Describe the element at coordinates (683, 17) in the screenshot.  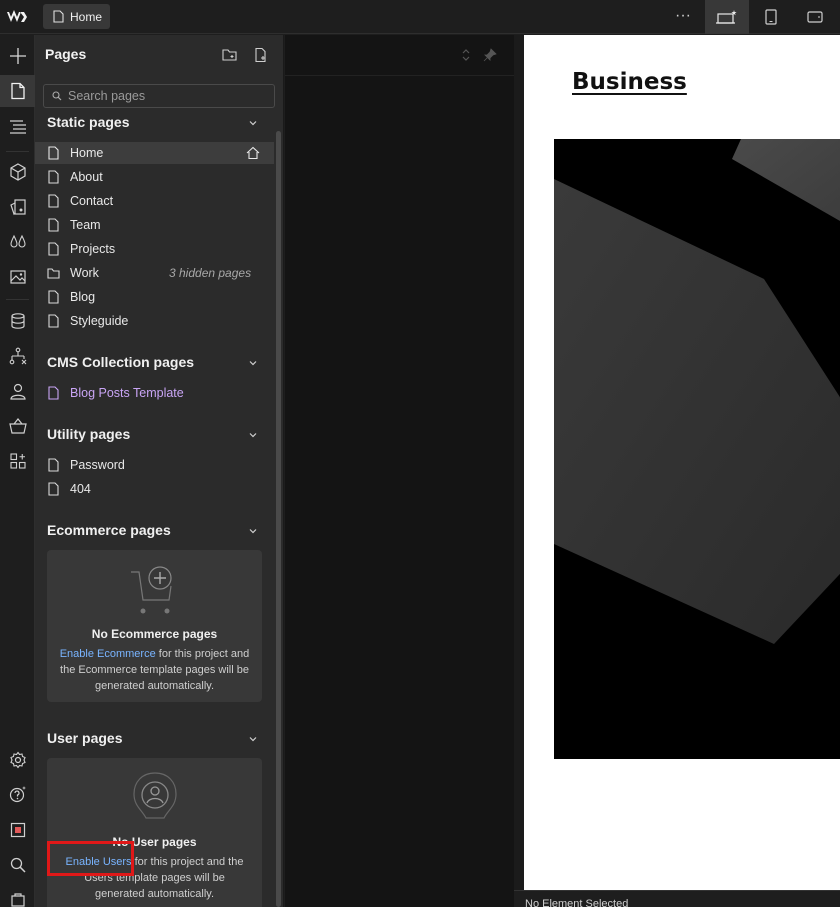
I see `more-options-icon: ···` at that location.